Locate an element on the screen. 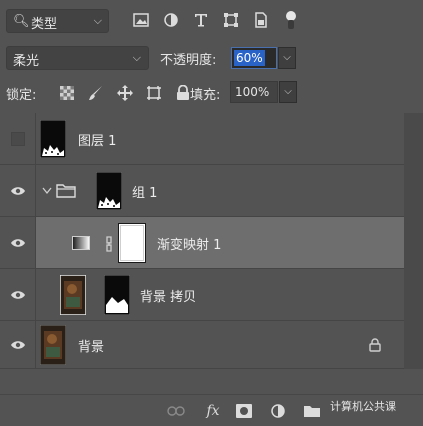  new-group-icon is located at coordinates (312, 411).